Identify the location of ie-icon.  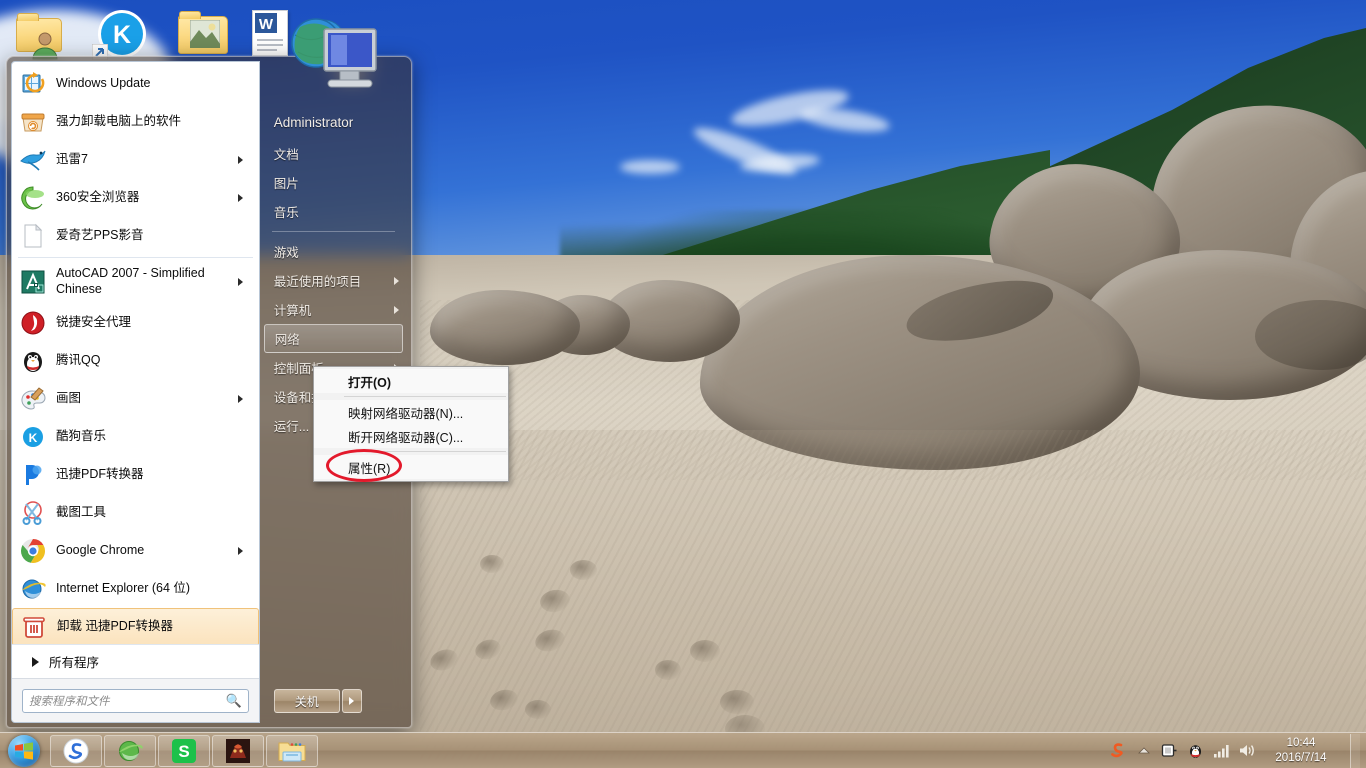
(131, 750).